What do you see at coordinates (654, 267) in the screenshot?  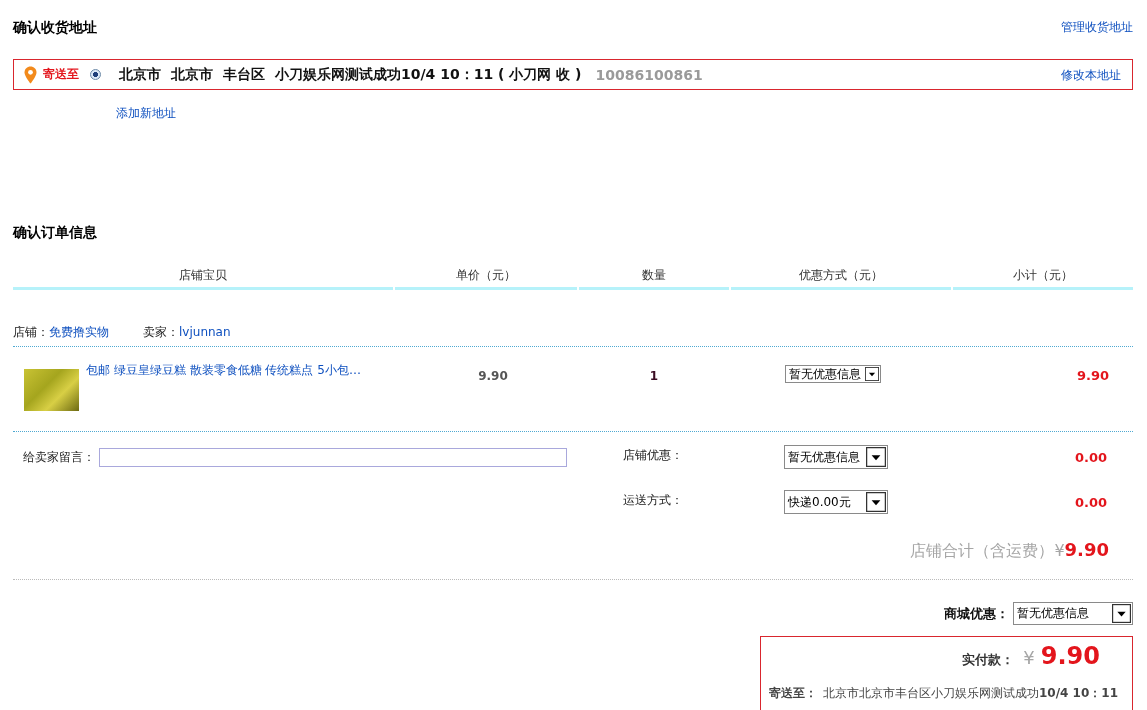 I see `column-header: 数量` at bounding box center [654, 267].